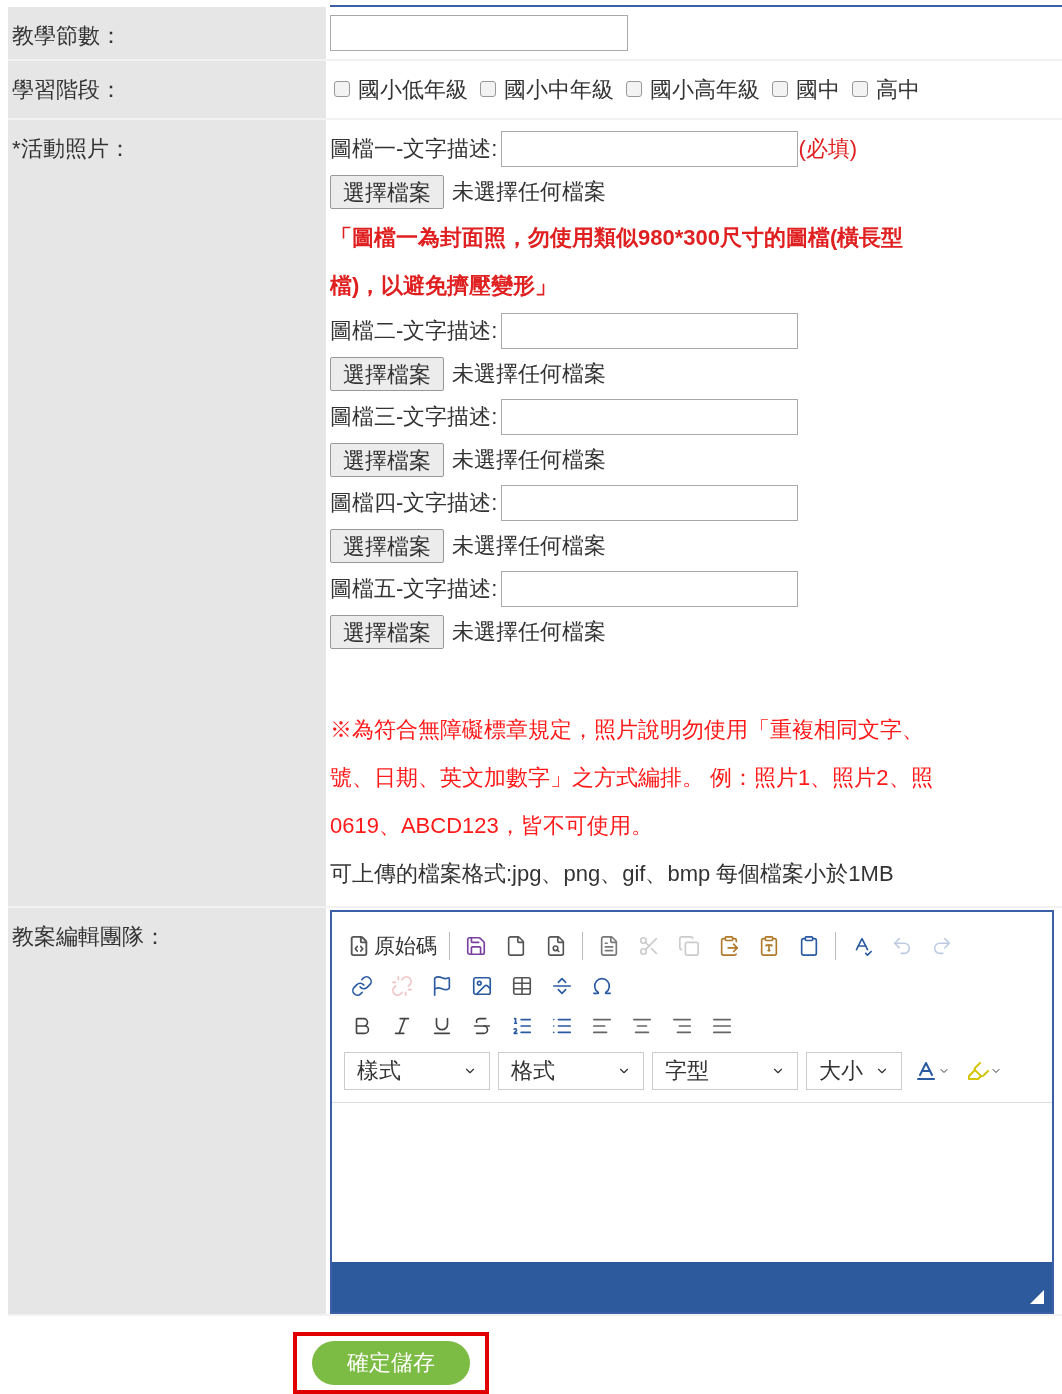 The image size is (1062, 1394). I want to click on caption-label: 圖檔二-文字描述:, so click(414, 331).